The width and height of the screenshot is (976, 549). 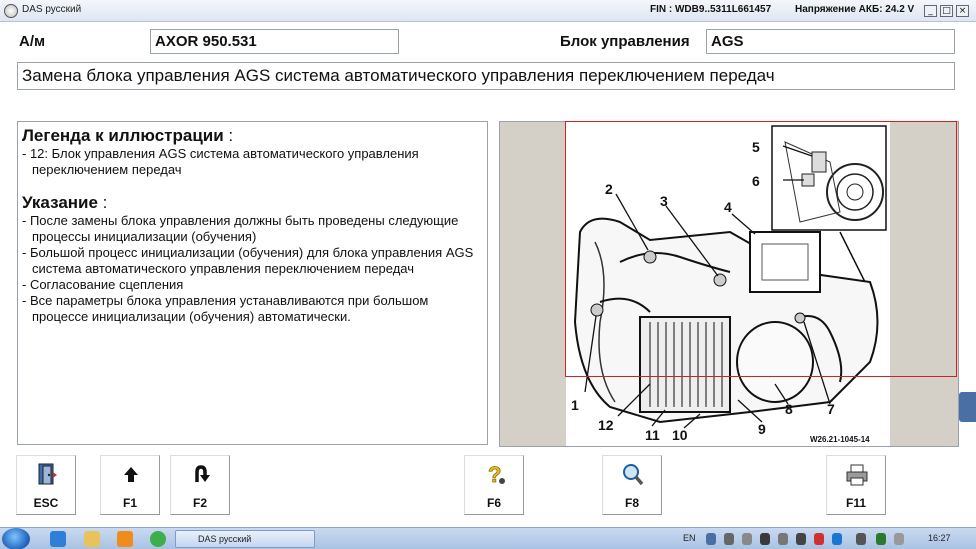 I want to click on close-button: ×, so click(x=962, y=11).